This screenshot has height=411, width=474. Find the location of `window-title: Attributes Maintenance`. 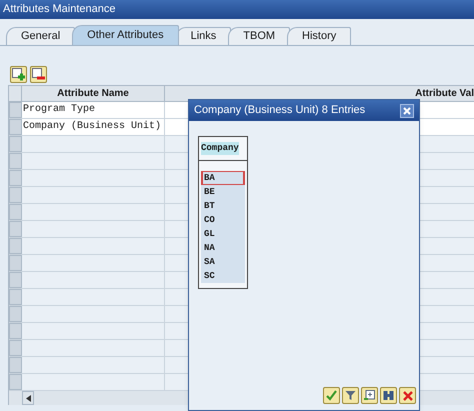

window-title: Attributes Maintenance is located at coordinates (59, 10).